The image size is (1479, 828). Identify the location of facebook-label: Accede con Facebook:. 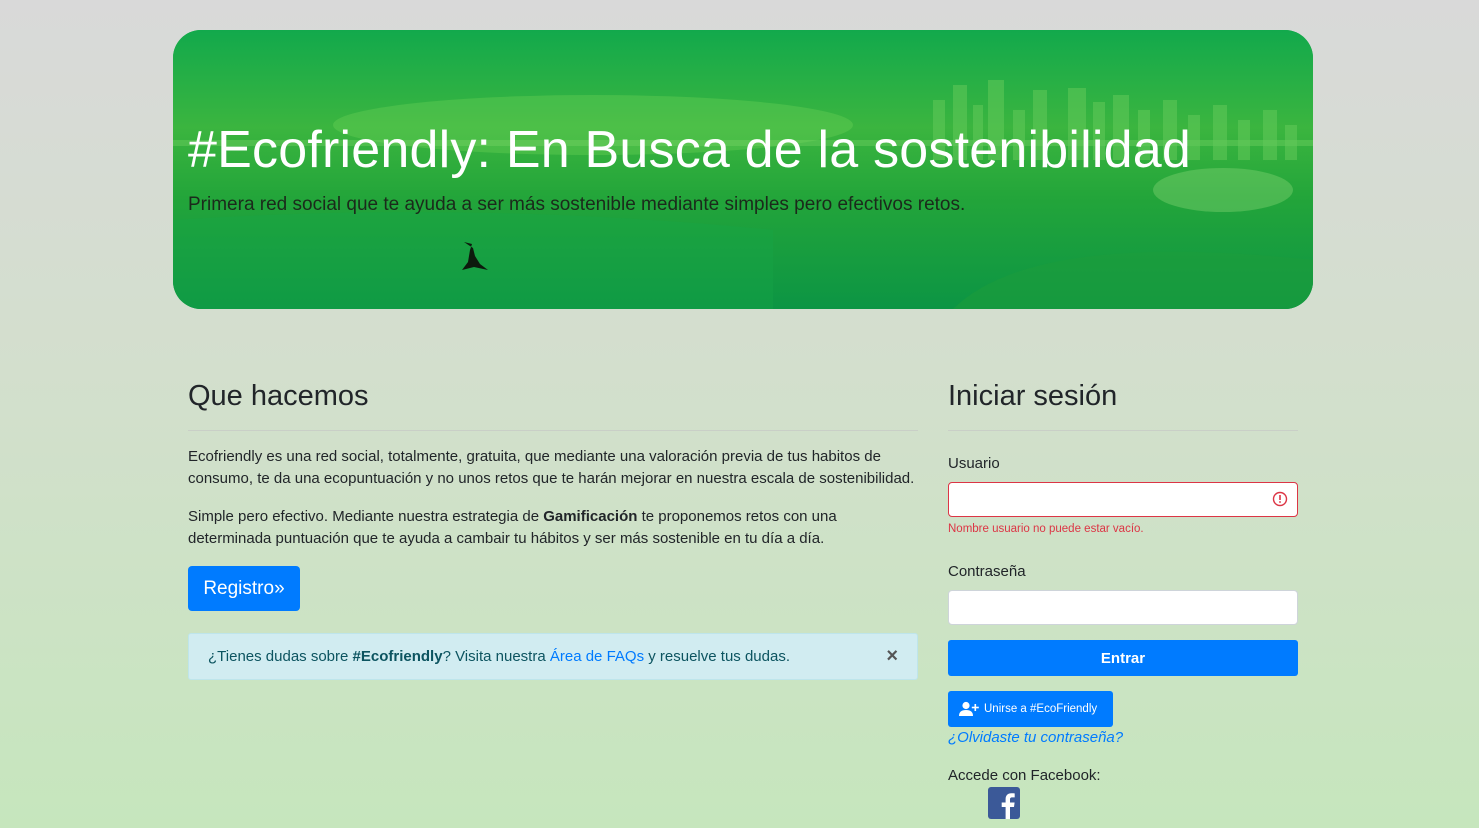
(1024, 775).